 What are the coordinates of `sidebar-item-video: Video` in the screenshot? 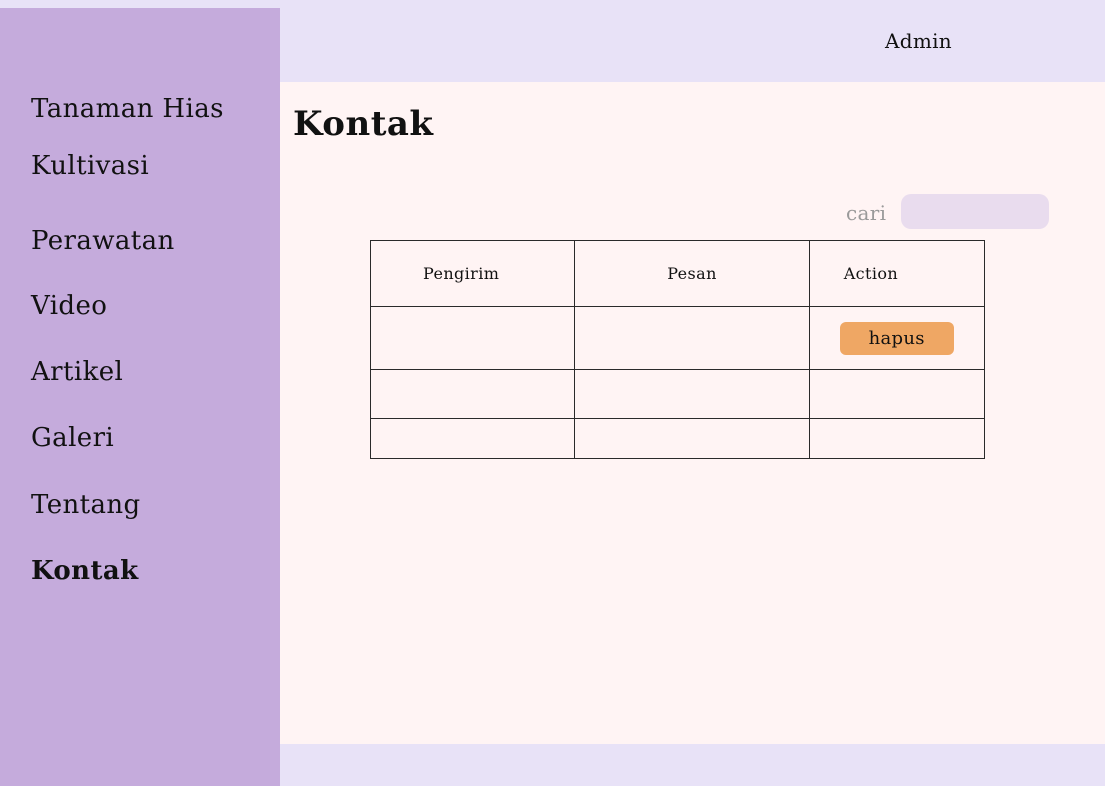 It's located at (69, 306).